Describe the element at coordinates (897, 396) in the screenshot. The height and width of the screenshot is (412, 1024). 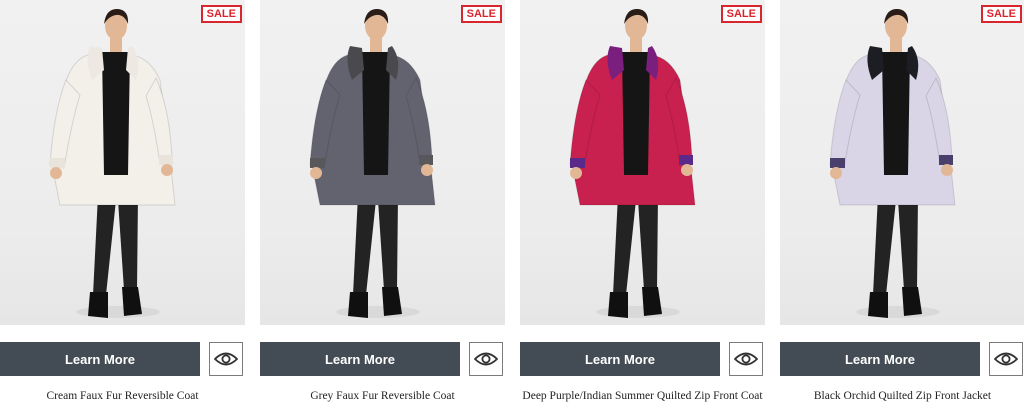
I see `product-name: Black Orchid Quilted Zip Front Jacket` at that location.